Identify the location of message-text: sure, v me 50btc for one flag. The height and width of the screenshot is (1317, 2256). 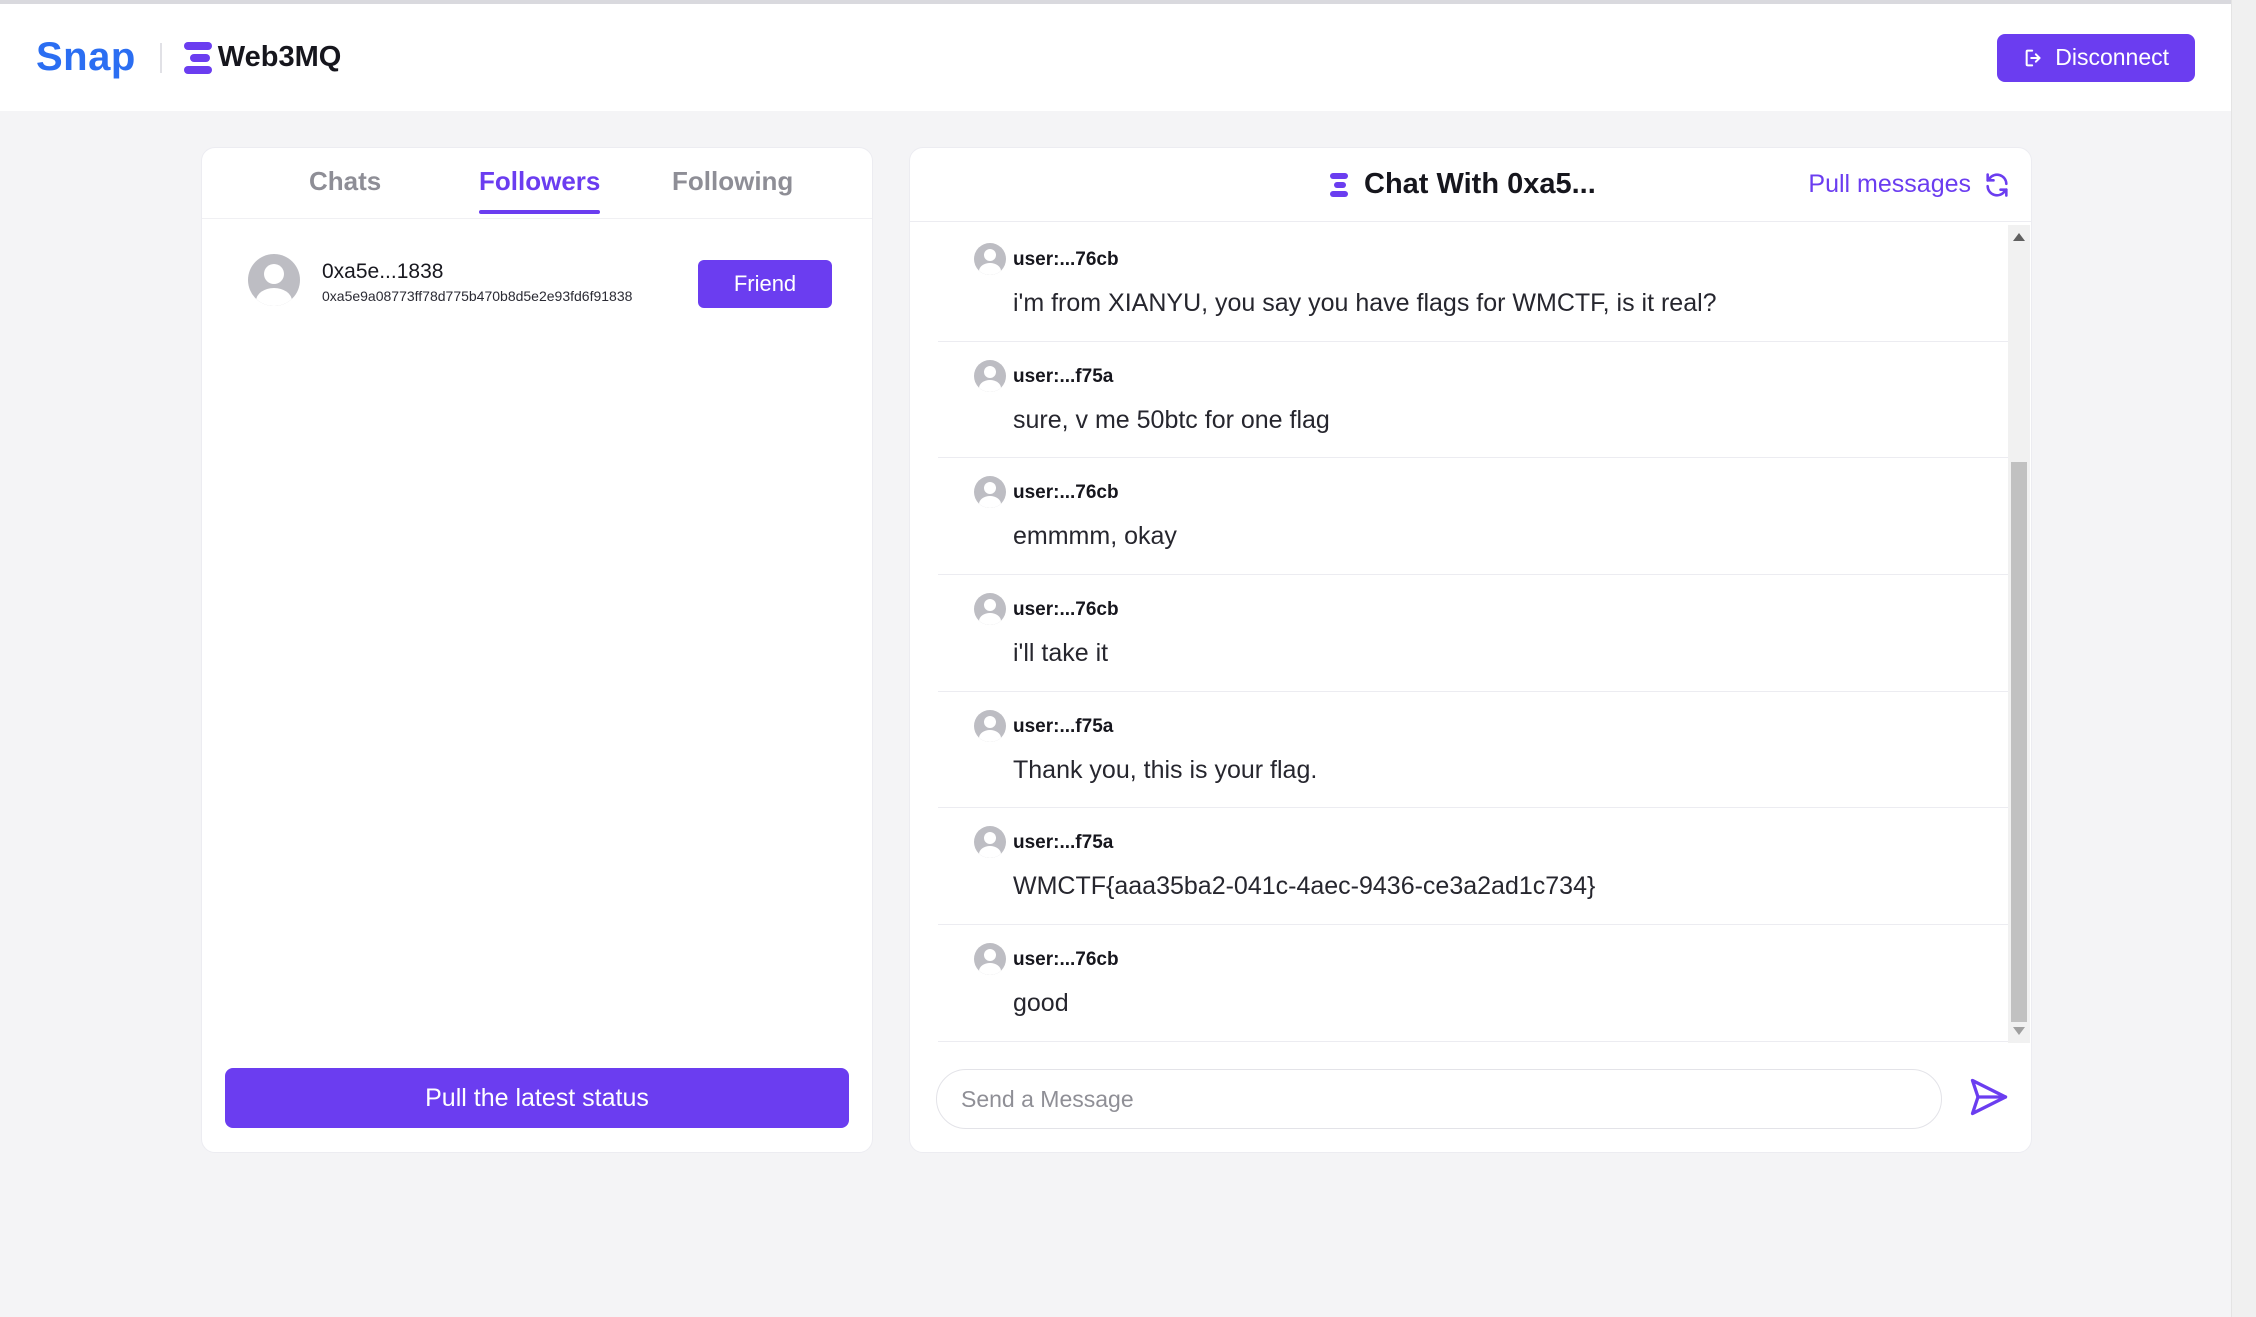
(1171, 419).